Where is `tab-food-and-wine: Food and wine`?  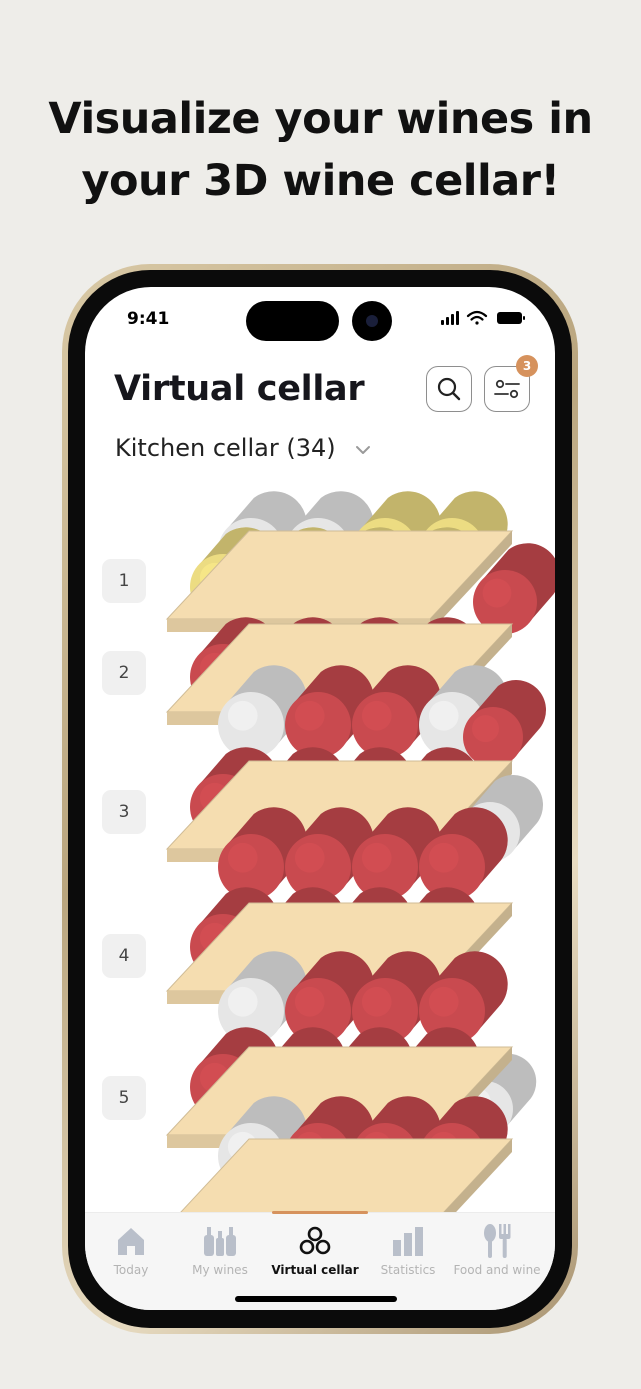 tab-food-and-wine: Food and wine is located at coordinates (497, 1249).